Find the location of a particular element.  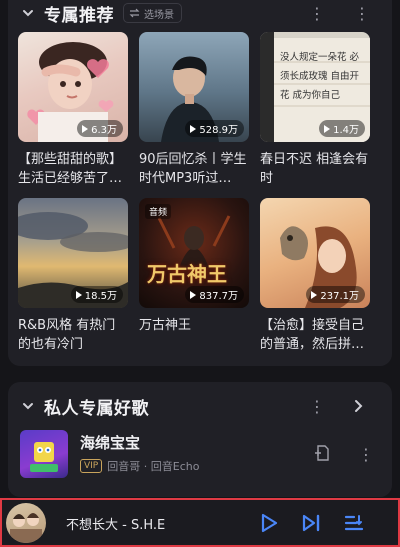

play-count-badge: 18.5万 is located at coordinates (96, 294).